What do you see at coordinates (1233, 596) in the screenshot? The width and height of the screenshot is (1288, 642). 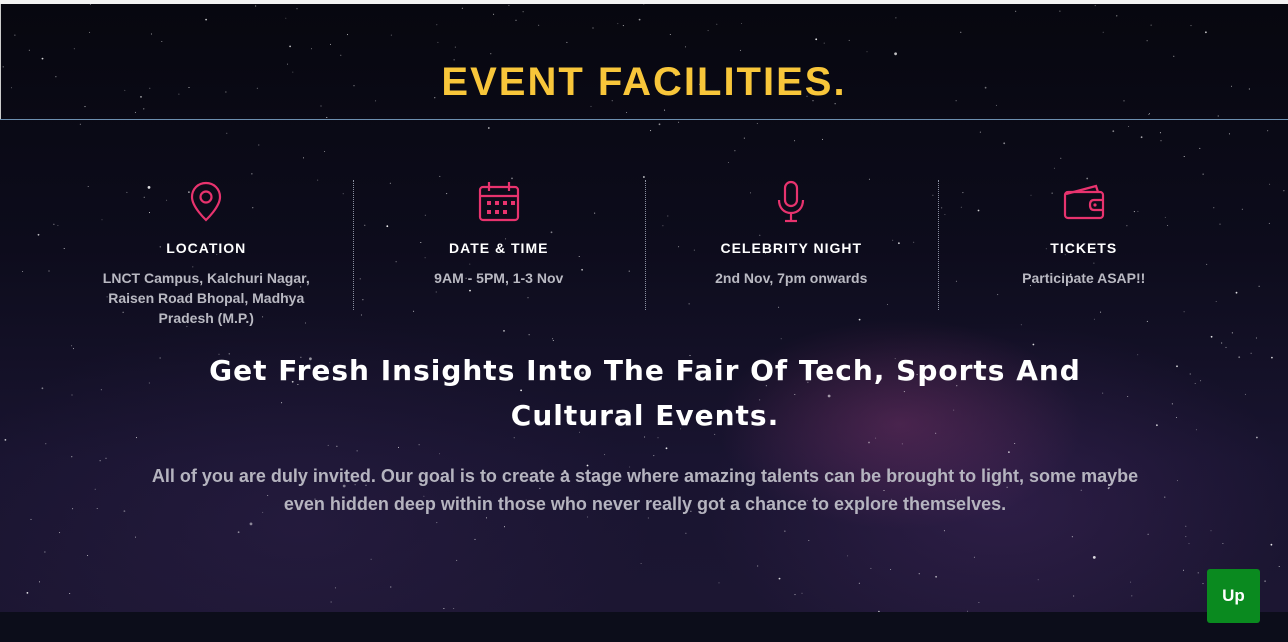 I see `scroll-up-button: Up` at bounding box center [1233, 596].